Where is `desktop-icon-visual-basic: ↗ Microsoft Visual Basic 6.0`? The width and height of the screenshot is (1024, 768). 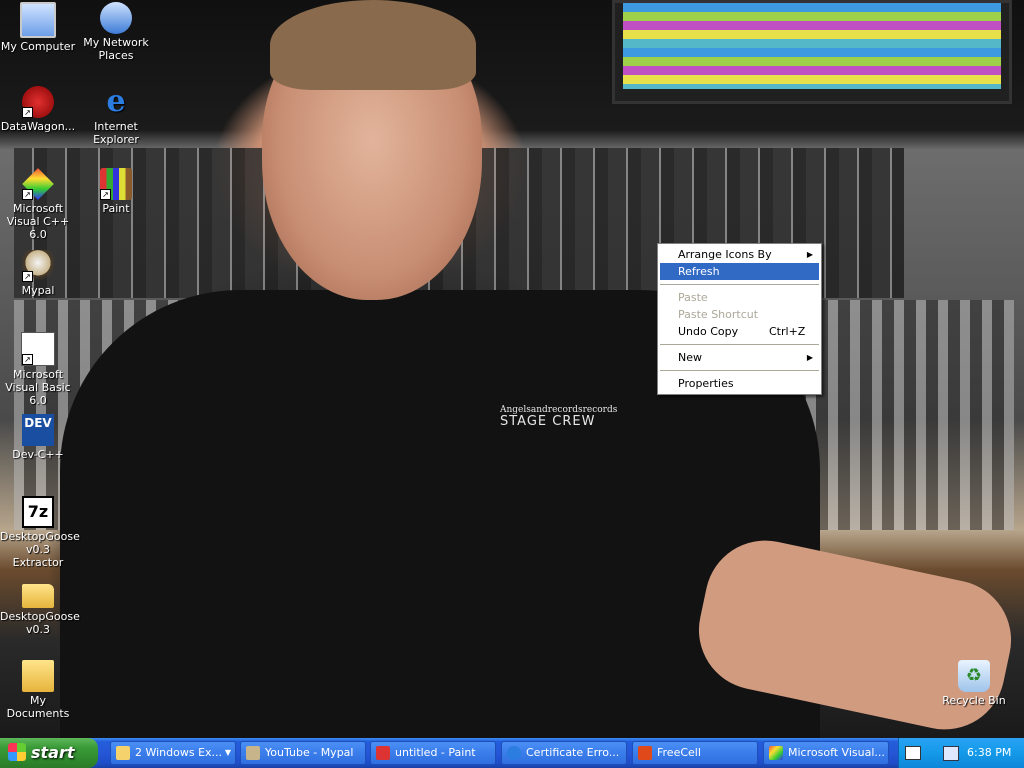
desktop-icon-visual-basic: ↗ Microsoft Visual Basic 6.0 is located at coordinates (38, 369).